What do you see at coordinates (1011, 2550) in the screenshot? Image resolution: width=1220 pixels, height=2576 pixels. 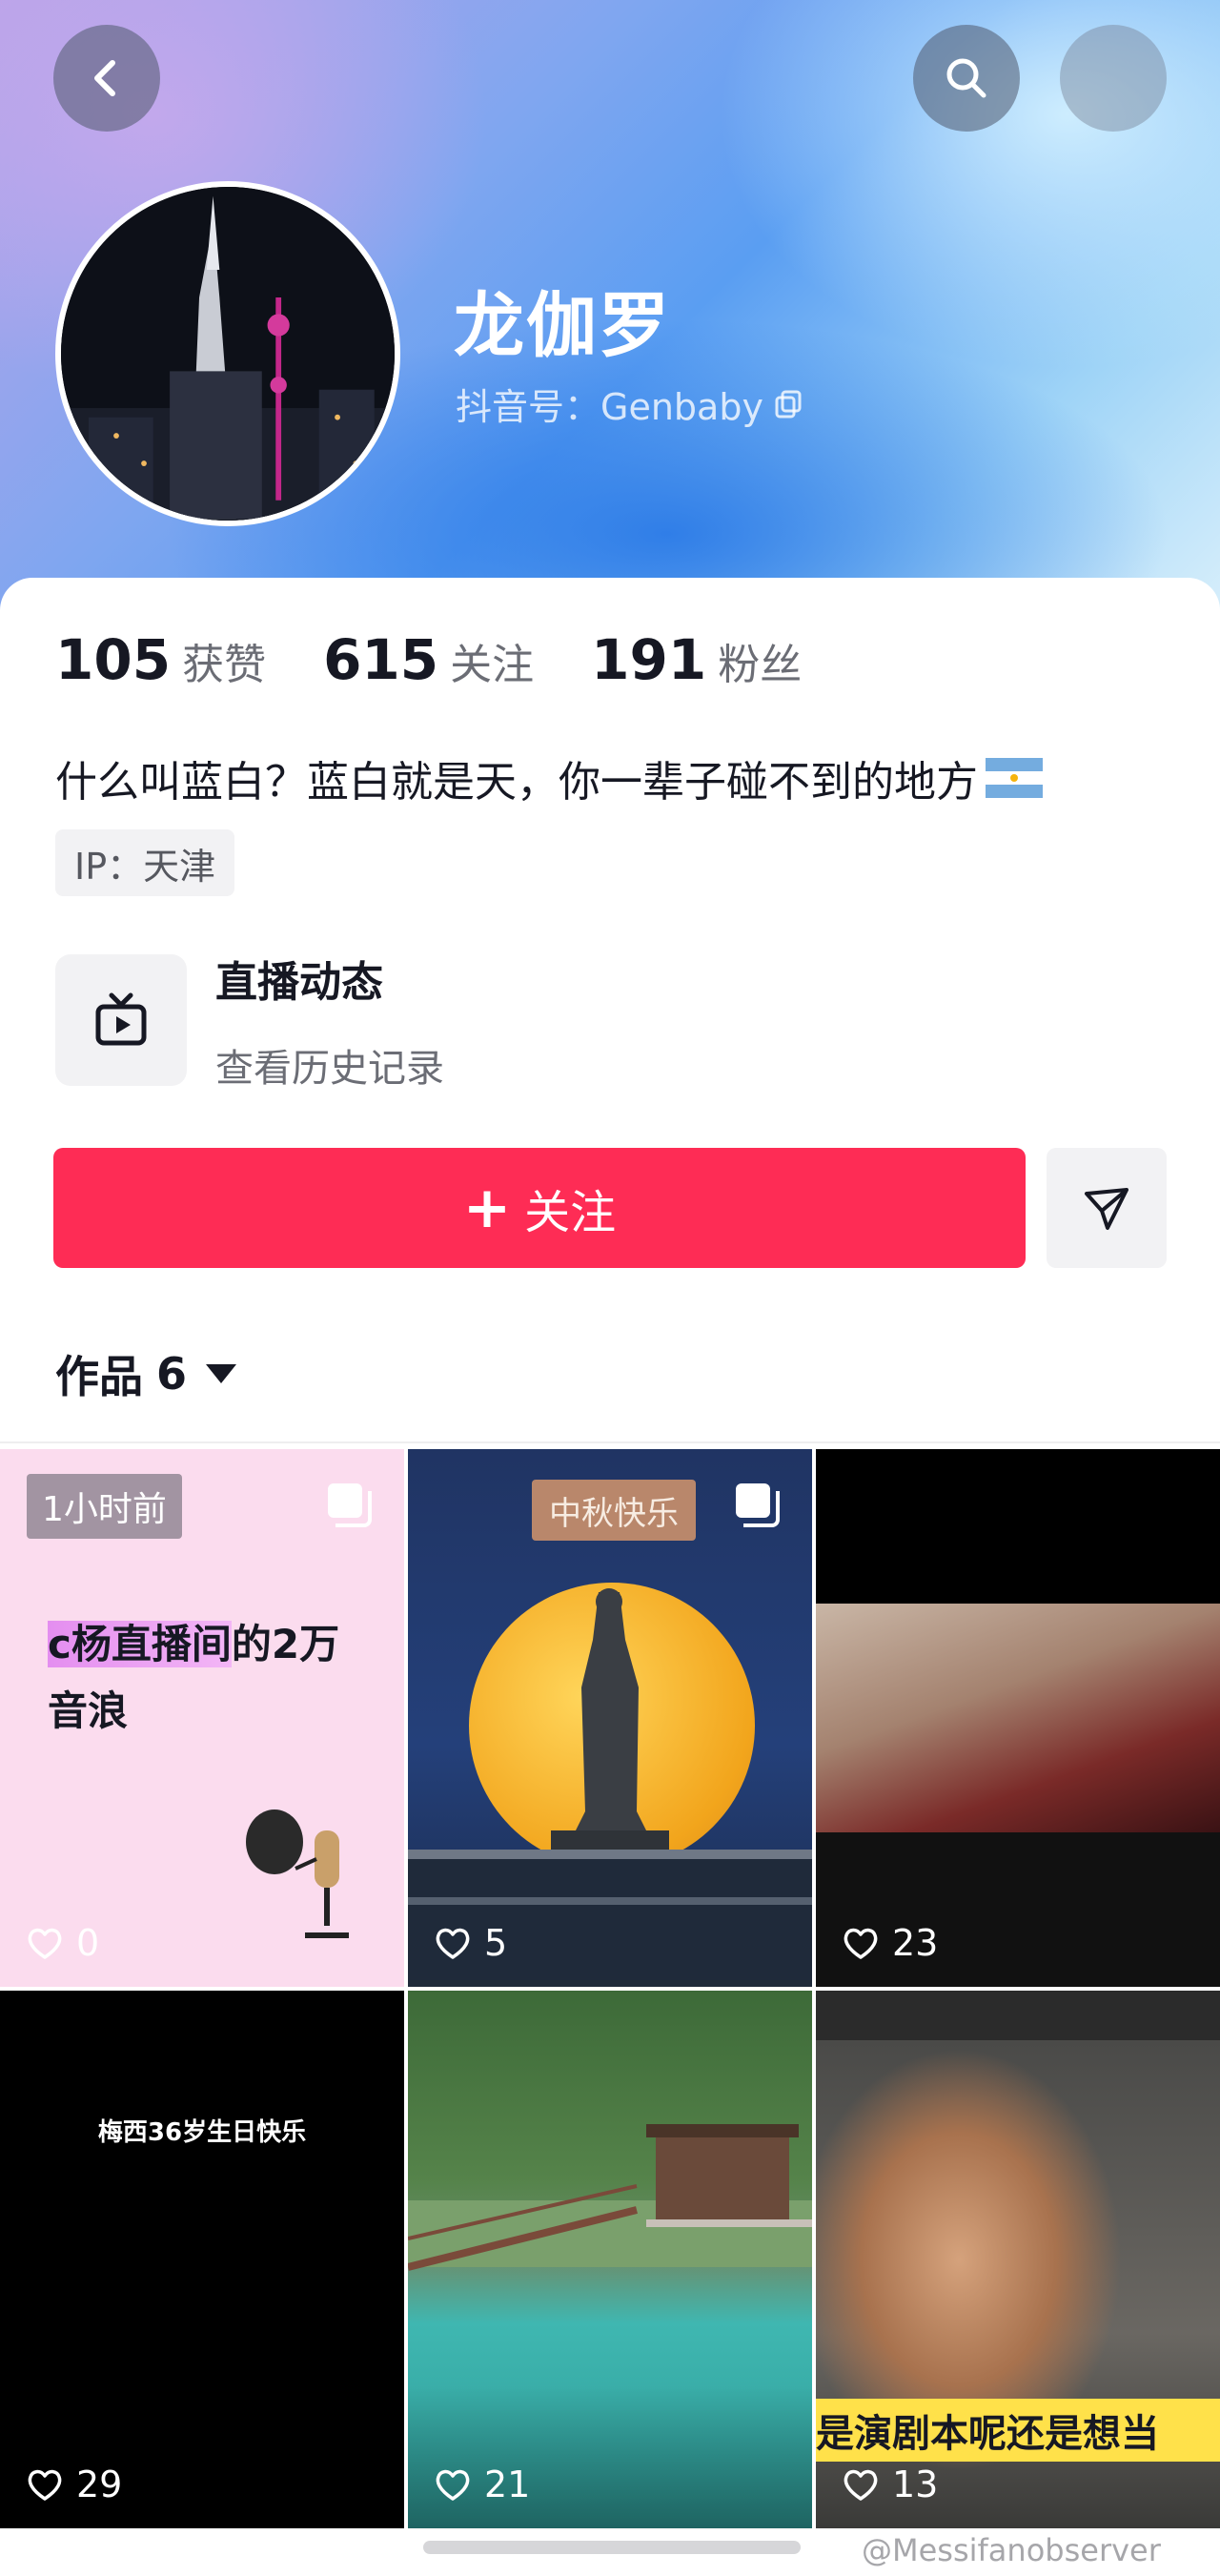 I see `watermark: @Messifanobserver` at bounding box center [1011, 2550].